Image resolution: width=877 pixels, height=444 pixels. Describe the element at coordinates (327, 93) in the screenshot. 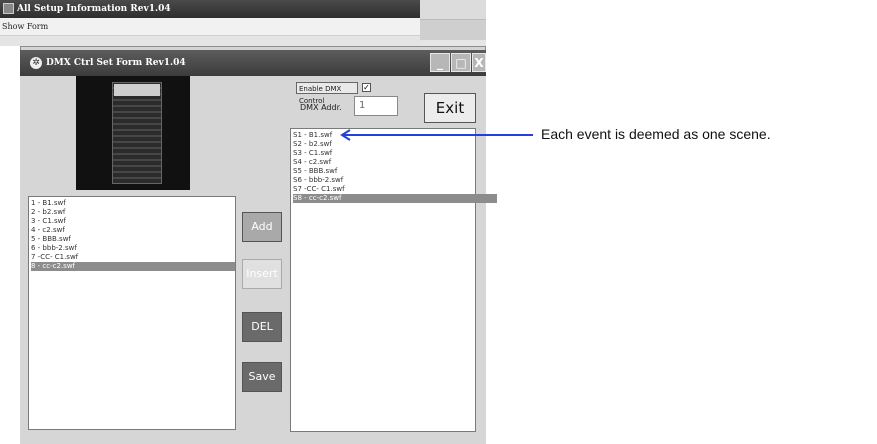

I see `enable-dmx-label: Enable DMX Control` at that location.